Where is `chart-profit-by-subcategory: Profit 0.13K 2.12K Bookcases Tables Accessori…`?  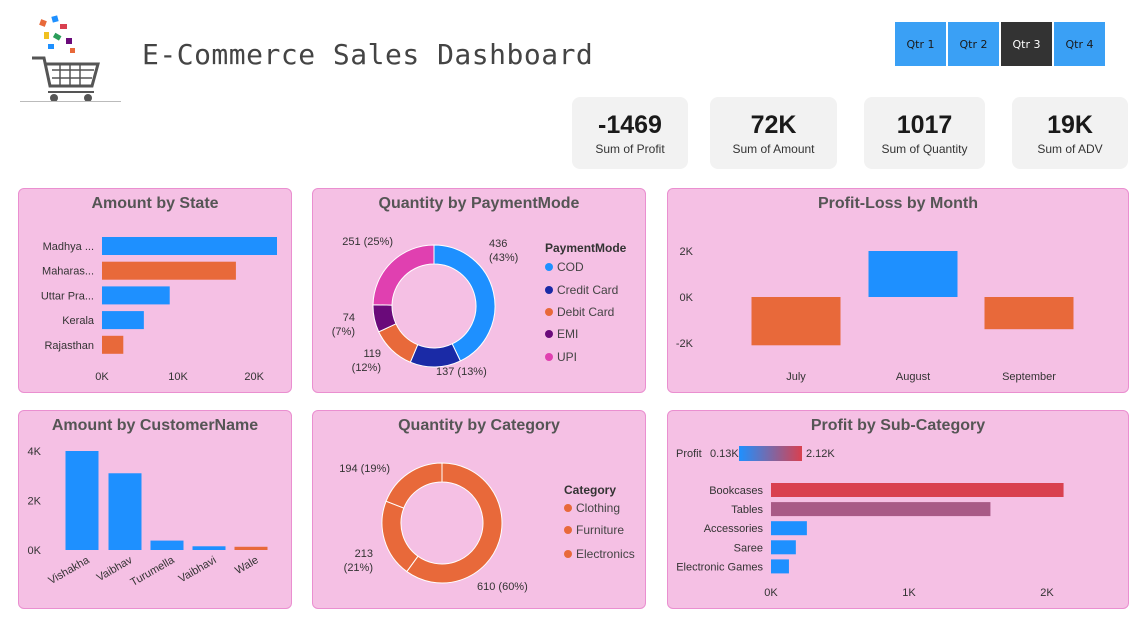 chart-profit-by-subcategory: Profit 0.13K 2.12K Bookcases Tables Accessori… is located at coordinates (870, 522).